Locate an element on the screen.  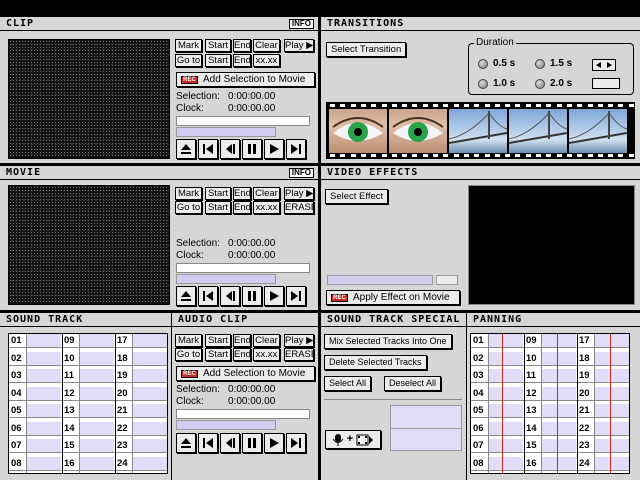
movie-play-button: Play ▶ is located at coordinates (299, 193).